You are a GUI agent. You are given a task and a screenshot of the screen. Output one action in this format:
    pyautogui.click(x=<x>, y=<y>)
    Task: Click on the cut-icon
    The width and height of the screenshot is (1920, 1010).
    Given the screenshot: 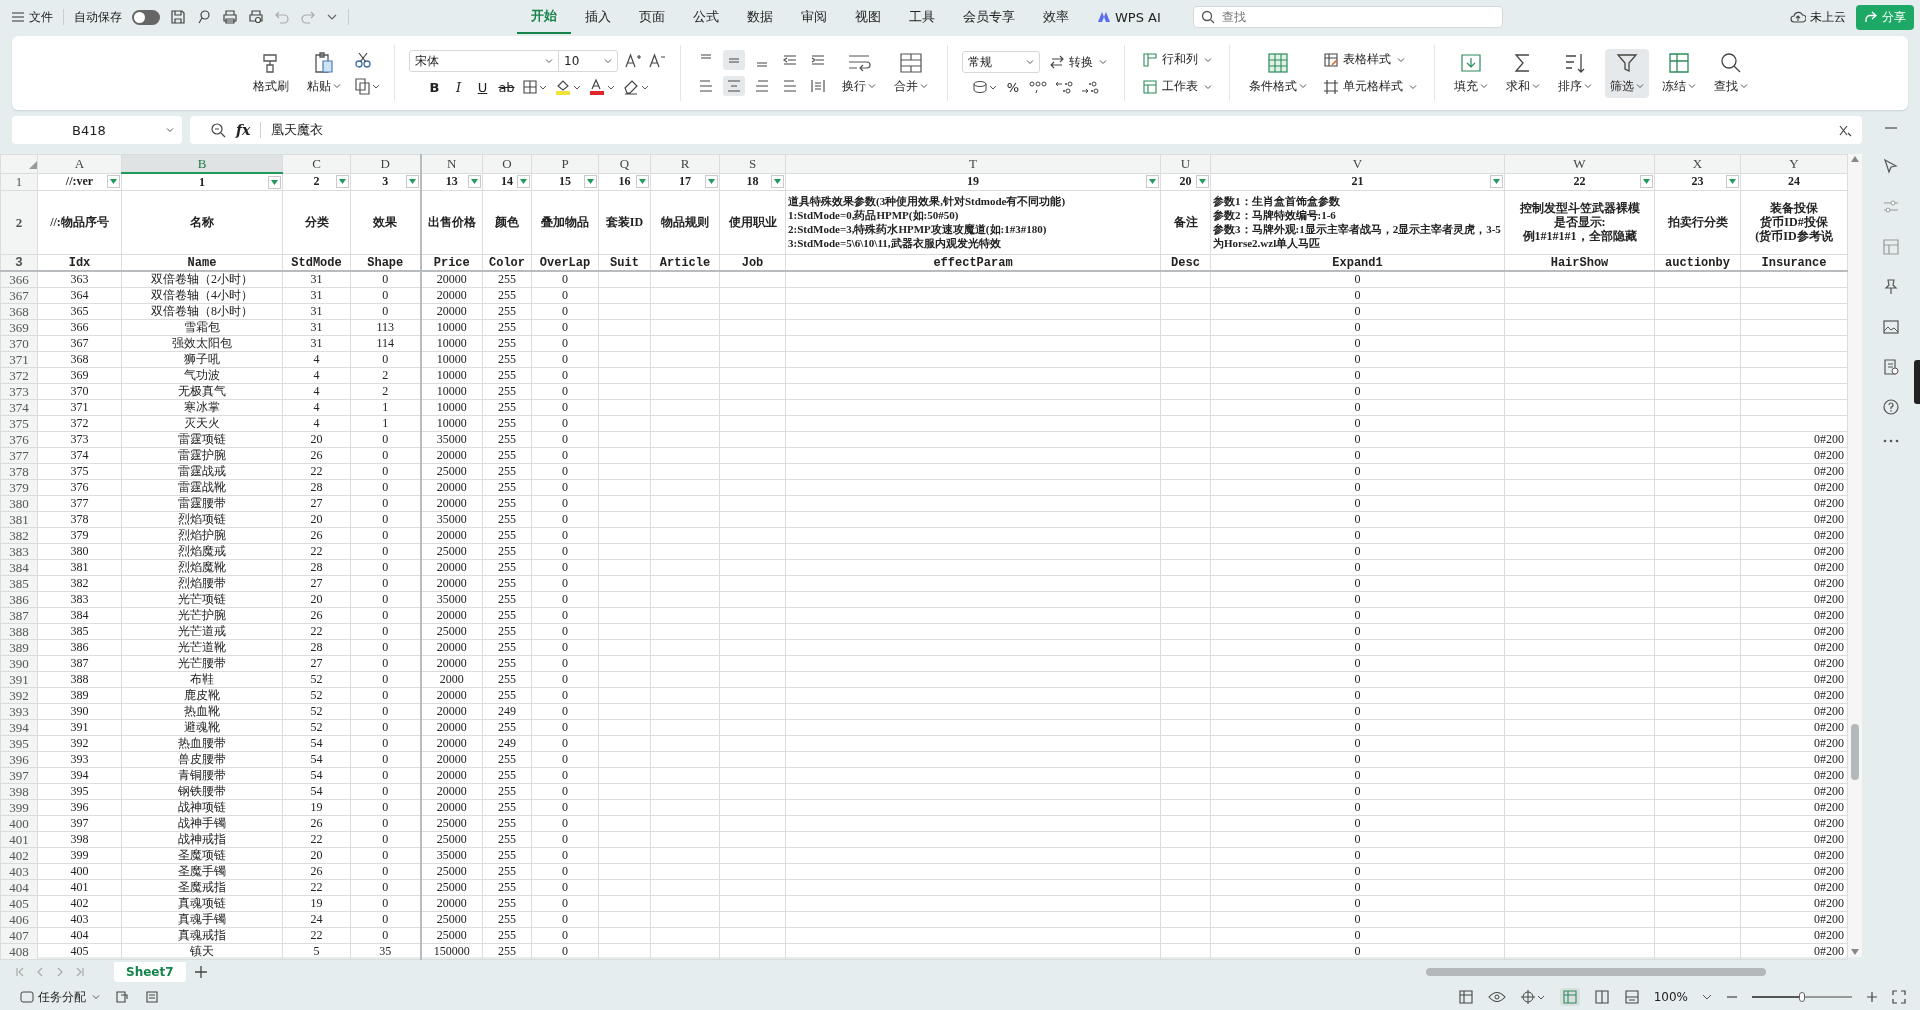 What is the action you would take?
    pyautogui.click(x=363, y=60)
    